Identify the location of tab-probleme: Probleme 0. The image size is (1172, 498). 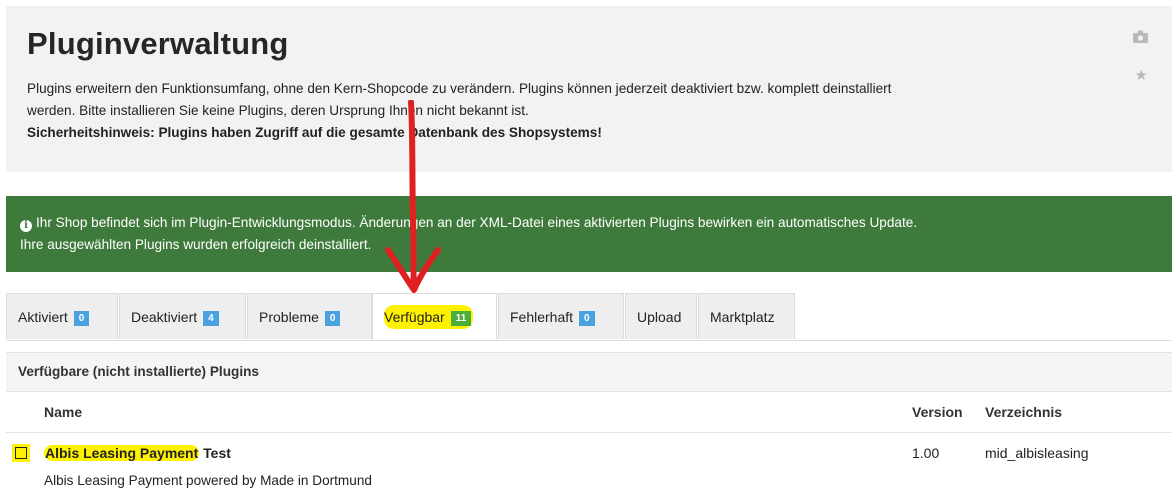
(309, 316).